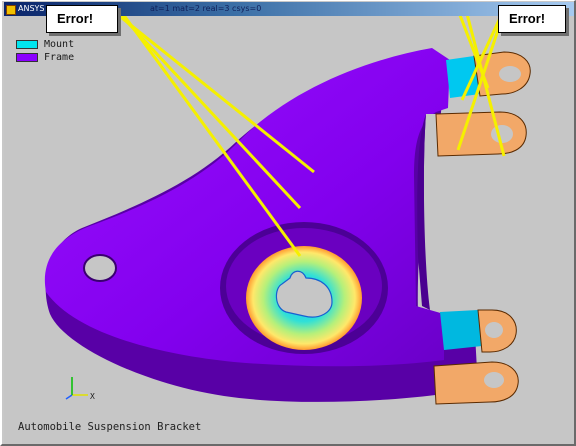  Describe the element at coordinates (59, 44) in the screenshot. I see `legend-label-mount: Mount` at that location.